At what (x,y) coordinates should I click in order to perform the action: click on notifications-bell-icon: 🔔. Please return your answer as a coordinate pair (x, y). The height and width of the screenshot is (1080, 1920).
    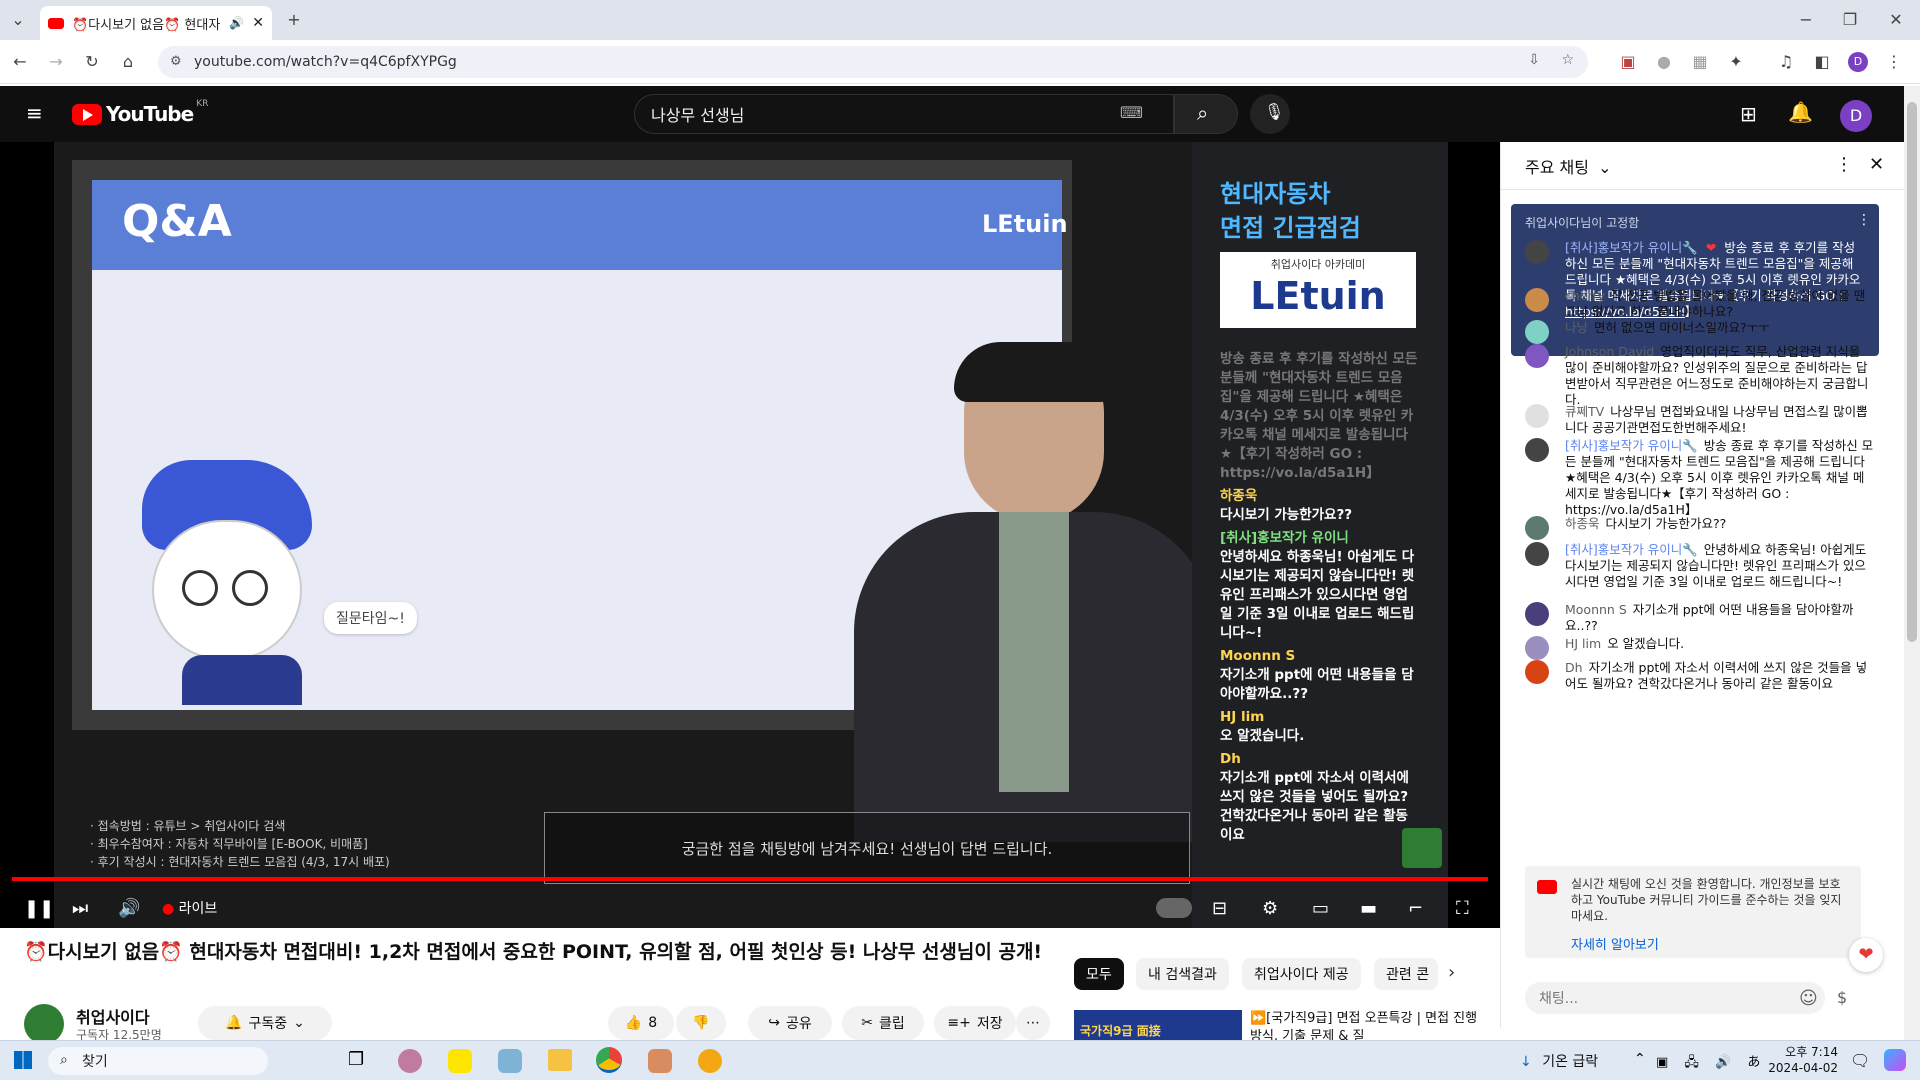
    Looking at the image, I should click on (1800, 112).